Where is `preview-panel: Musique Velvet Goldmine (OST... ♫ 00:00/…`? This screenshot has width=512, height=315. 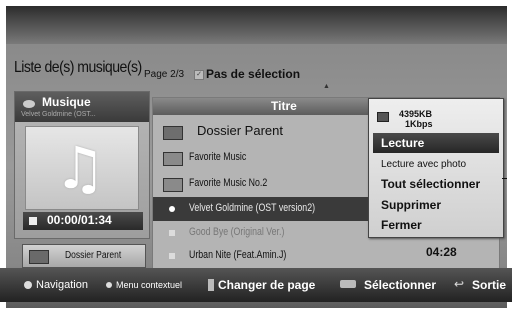 preview-panel: Musique Velvet Goldmine (OST... ♫ 00:00/… is located at coordinates (82, 165).